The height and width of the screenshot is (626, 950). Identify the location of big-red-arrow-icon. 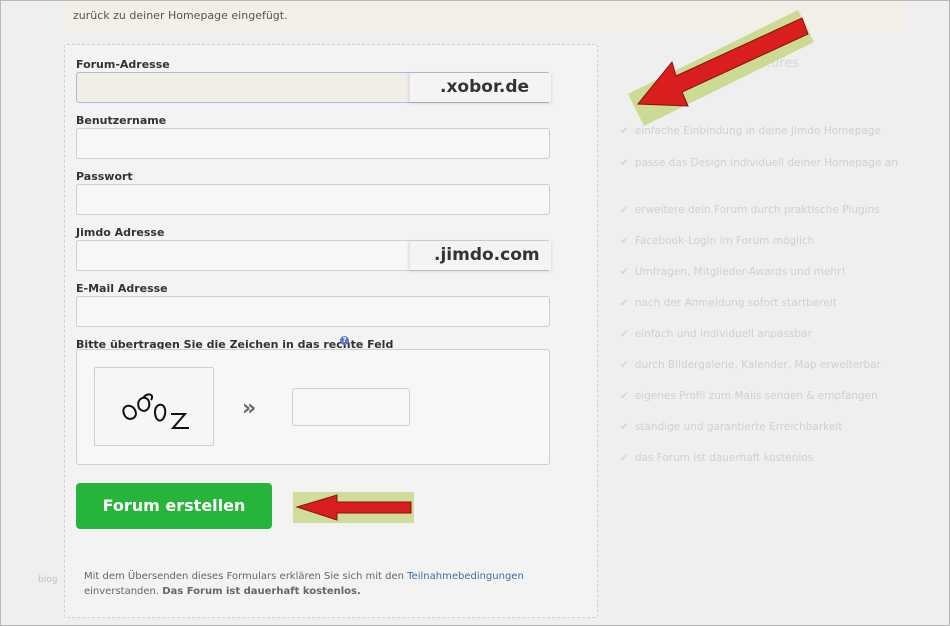
(721, 68).